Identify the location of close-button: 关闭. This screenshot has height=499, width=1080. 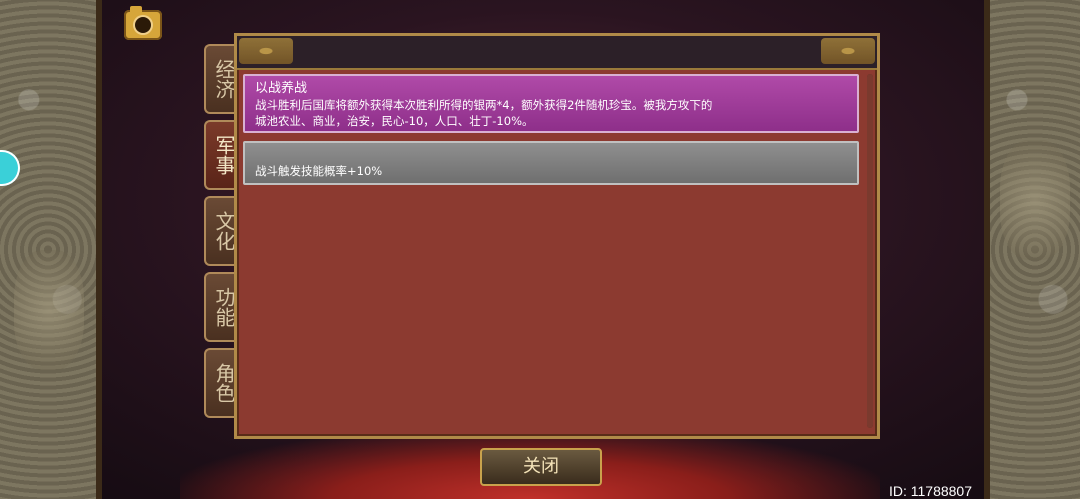
(541, 467).